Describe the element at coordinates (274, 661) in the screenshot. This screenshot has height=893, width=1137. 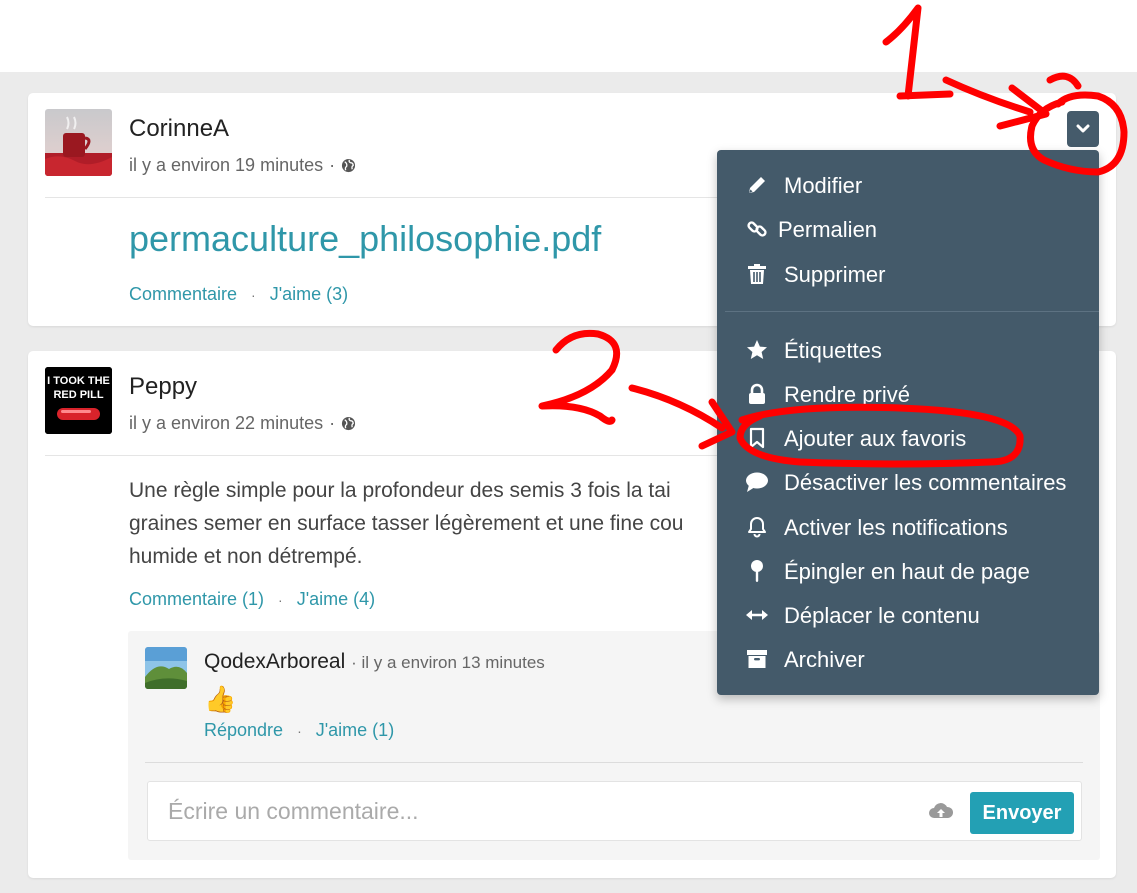
I see `comment-author: QodexArboreal` at that location.